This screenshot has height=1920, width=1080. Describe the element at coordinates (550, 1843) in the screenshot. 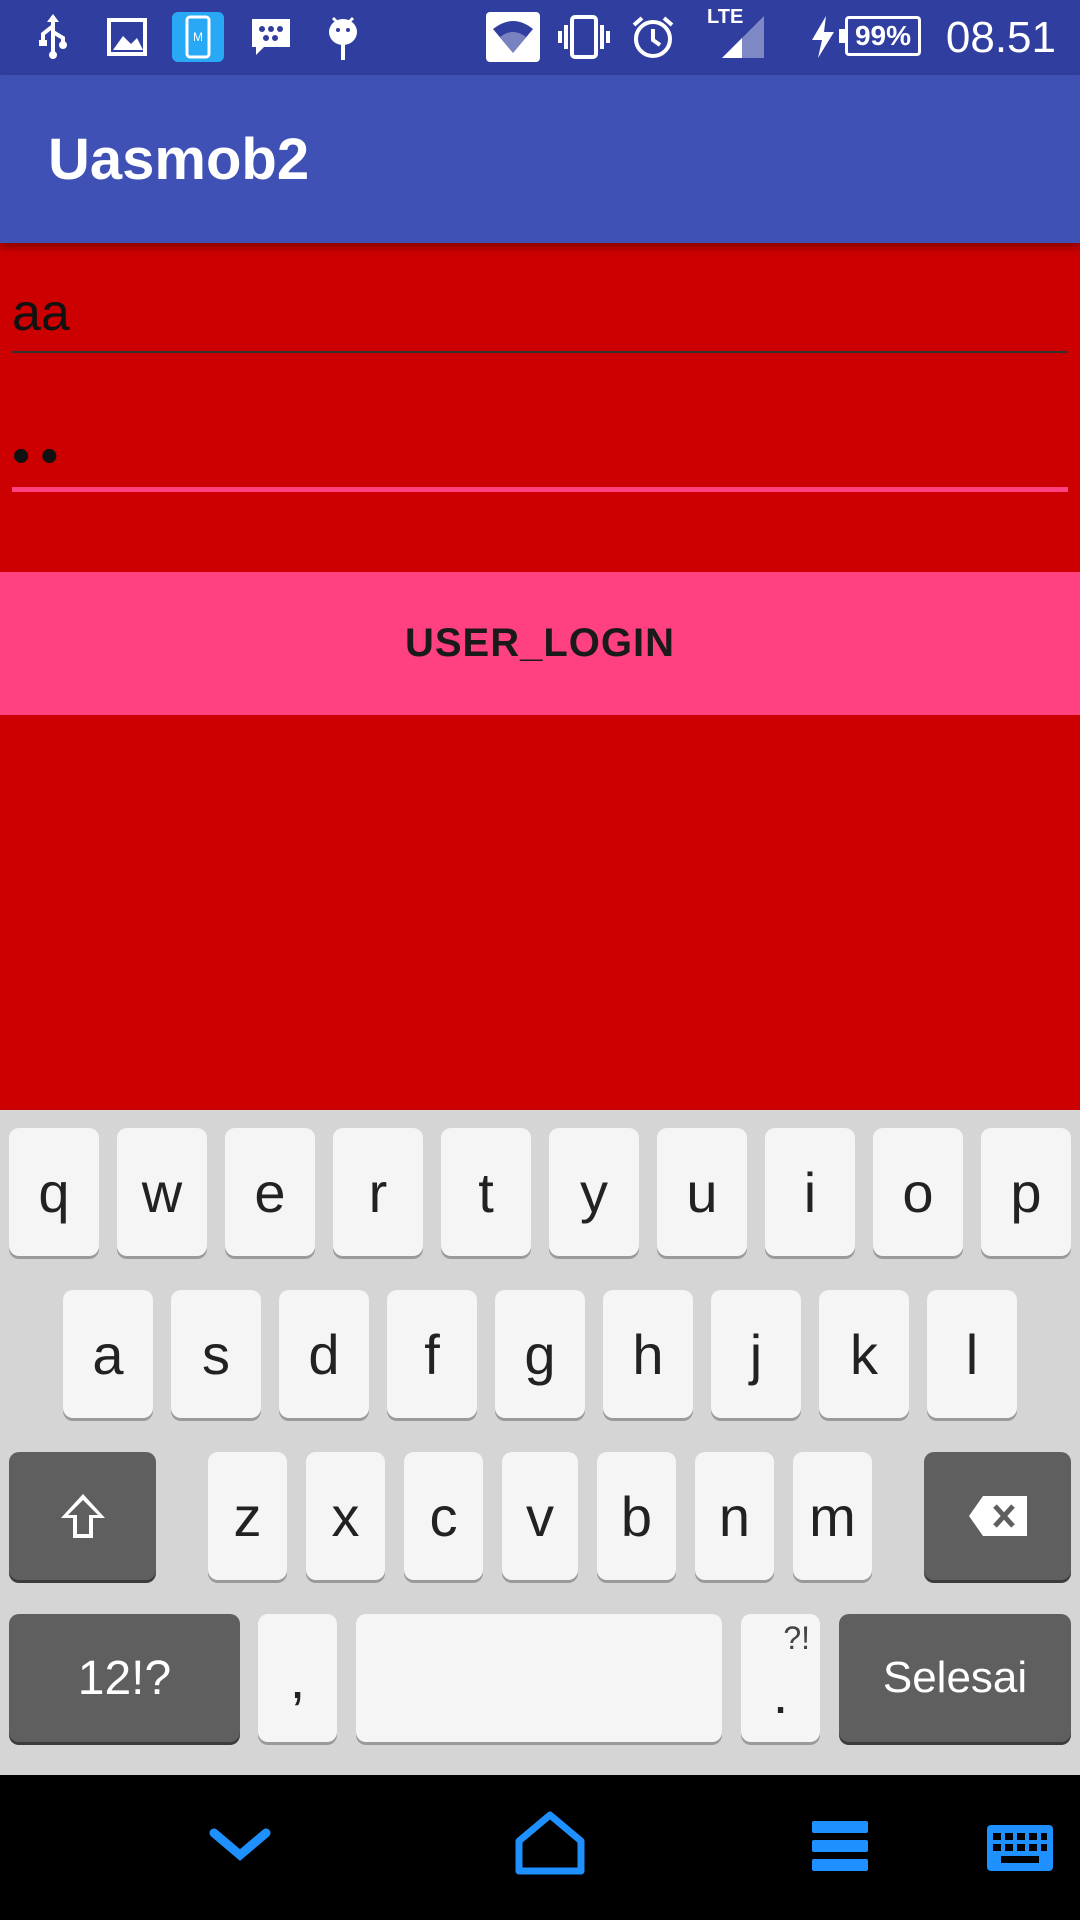

I see `home-icon` at that location.